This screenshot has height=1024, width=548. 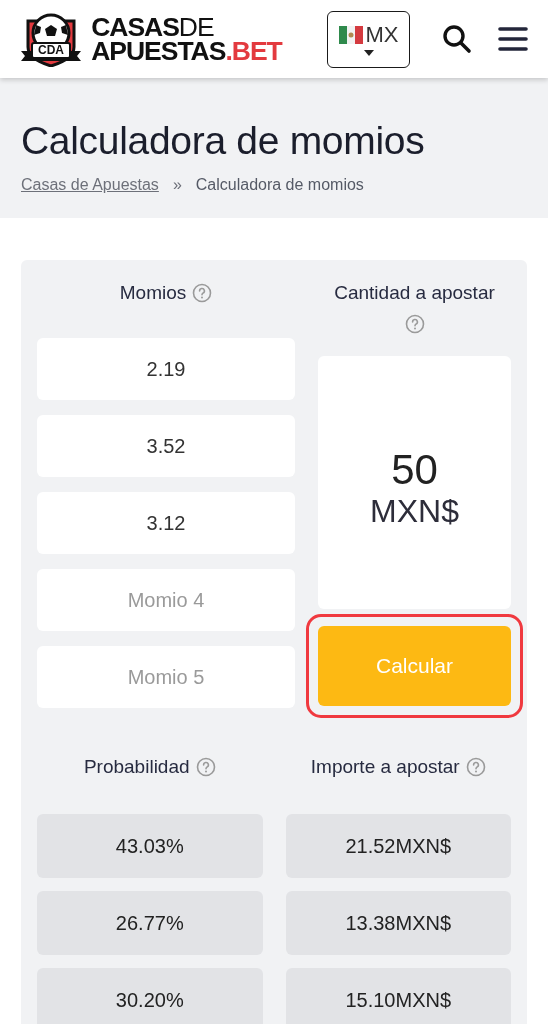 I want to click on amount-value: 21.52MXN$, so click(x=398, y=846).